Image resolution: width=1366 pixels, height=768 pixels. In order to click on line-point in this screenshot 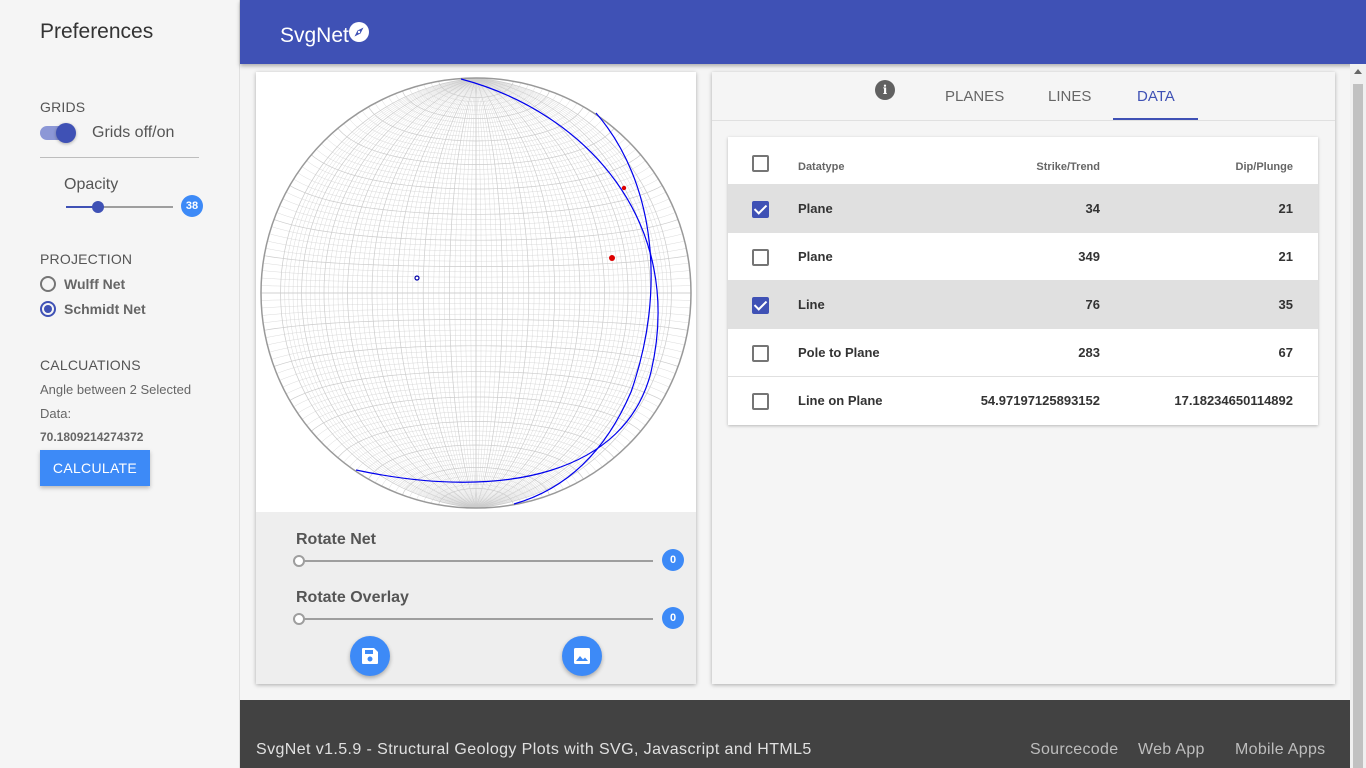, I will do `click(612, 258)`.